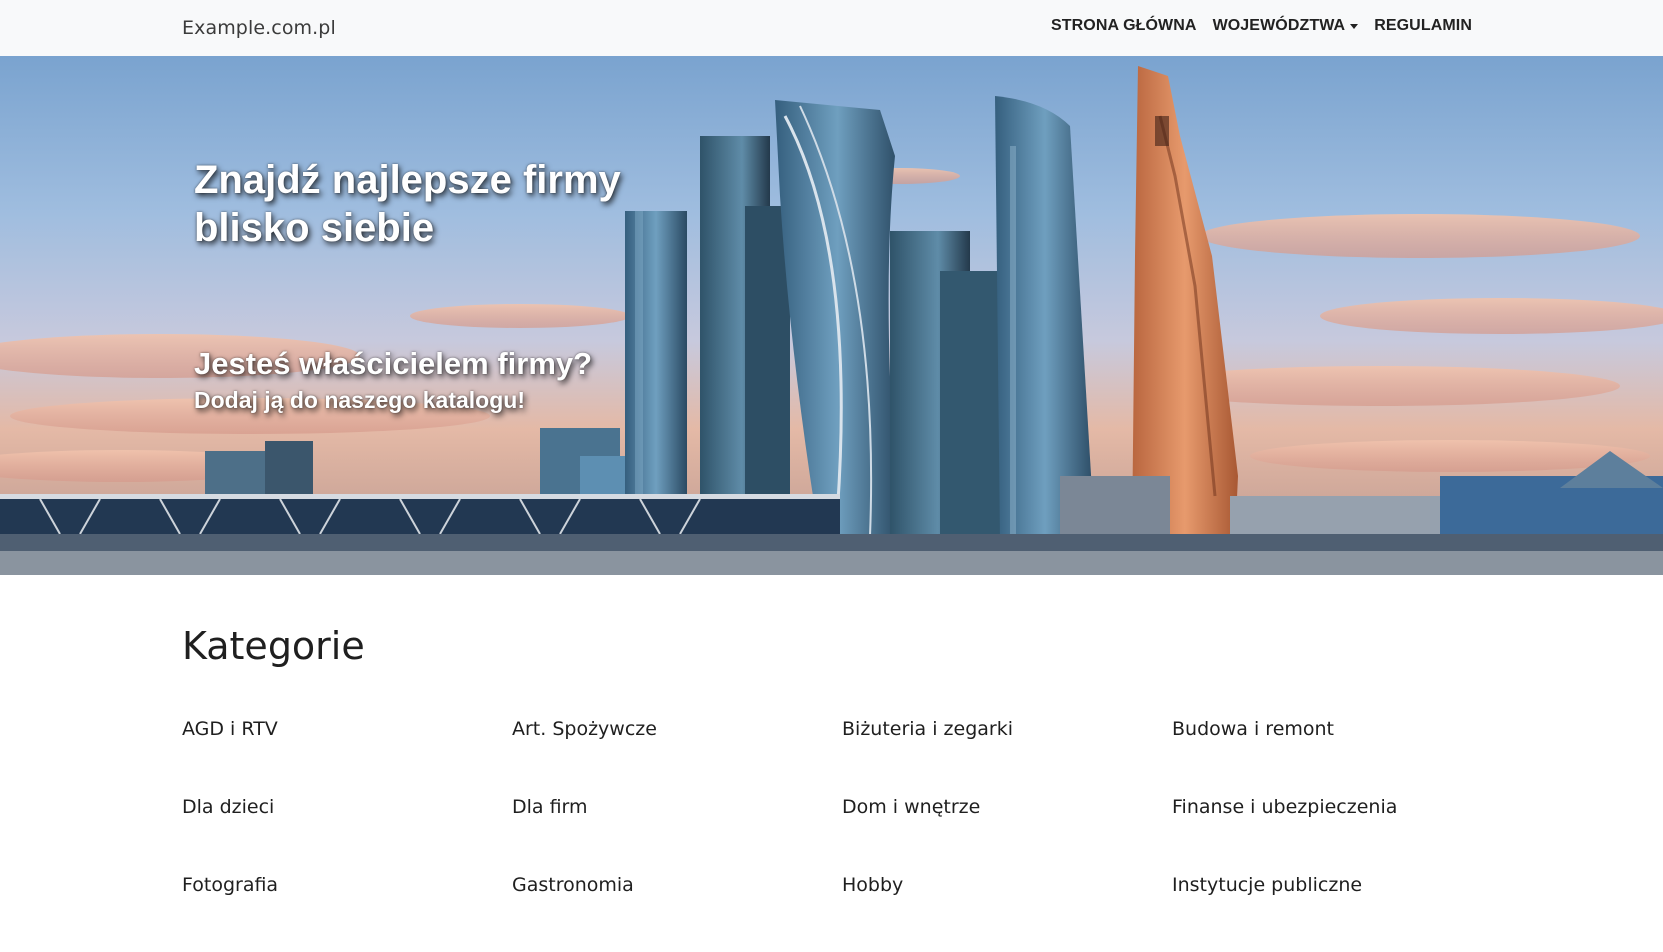 The width and height of the screenshot is (1663, 952). What do you see at coordinates (677, 757) in the screenshot?
I see `category-link: Art. Spożywcze` at bounding box center [677, 757].